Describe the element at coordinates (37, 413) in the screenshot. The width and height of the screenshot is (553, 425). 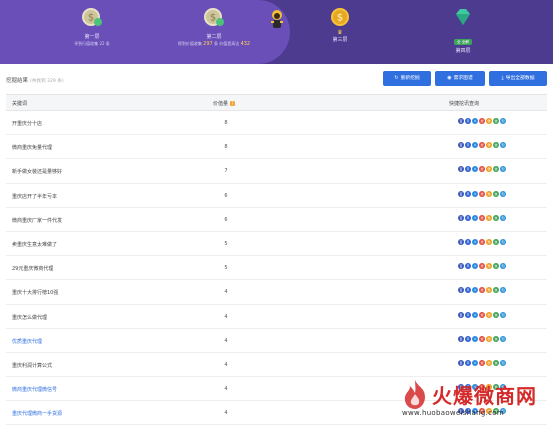
I see `keyword-cell: 重庆代理微商一手货源` at that location.